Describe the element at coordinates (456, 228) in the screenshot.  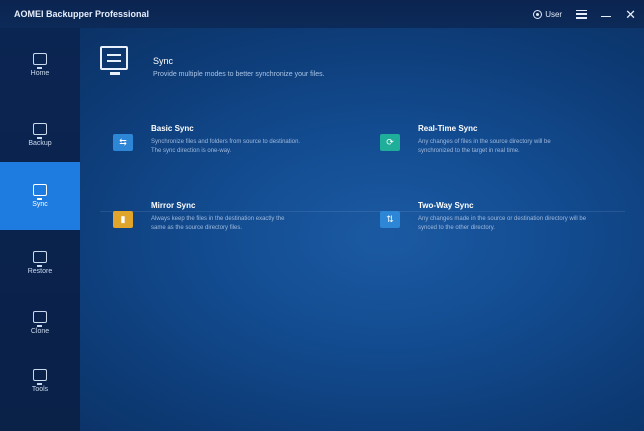
I see `card-desc-line: synced to the other directory.` at that location.